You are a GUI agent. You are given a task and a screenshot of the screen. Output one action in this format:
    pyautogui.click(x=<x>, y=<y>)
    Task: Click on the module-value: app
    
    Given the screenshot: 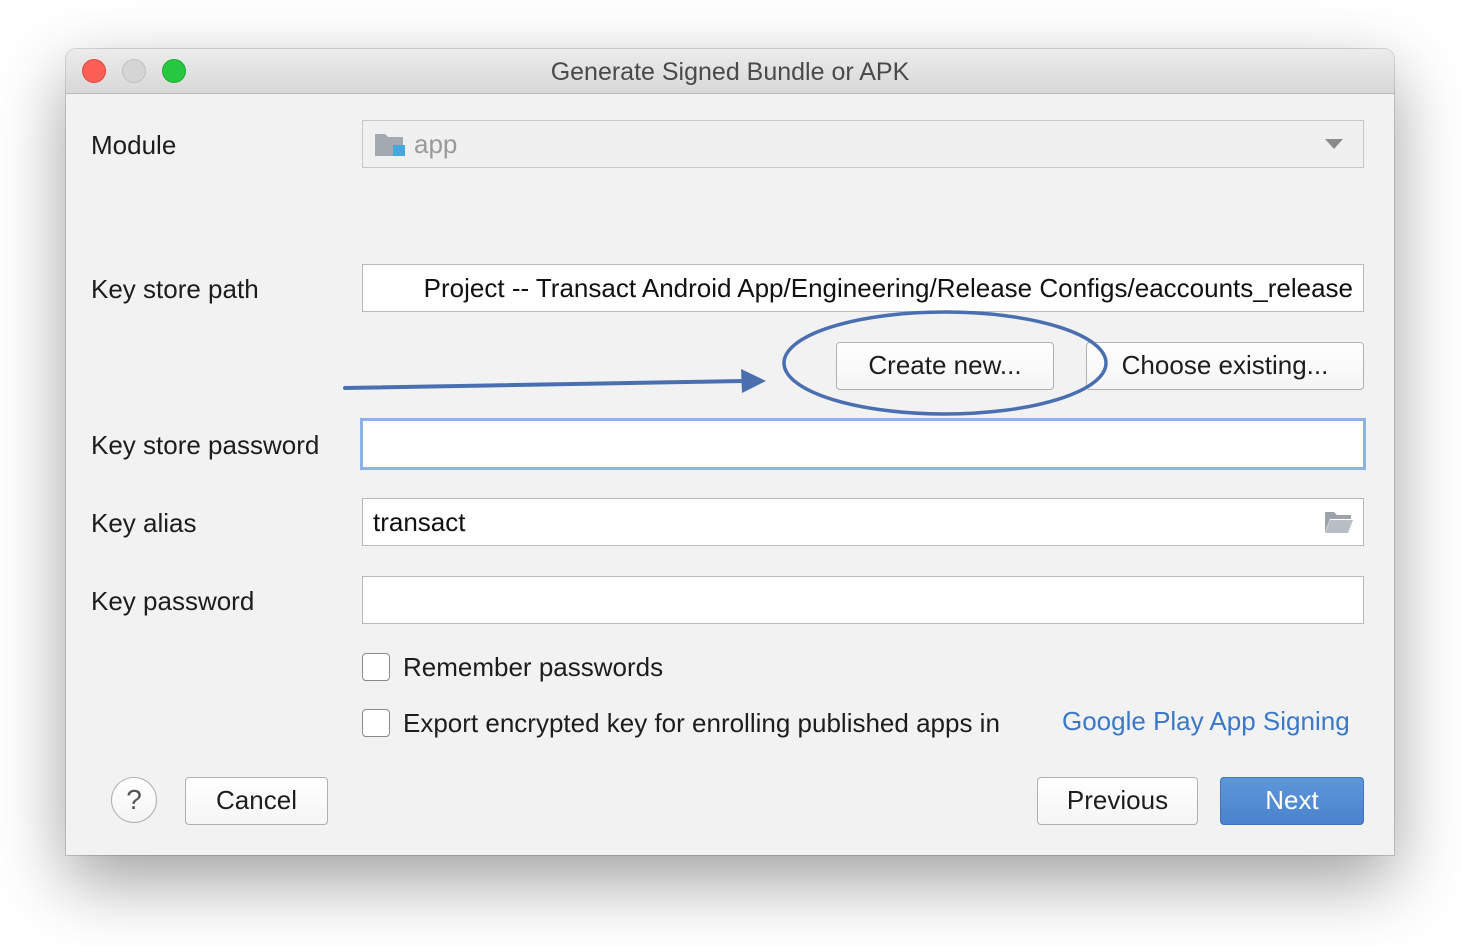 What is the action you would take?
    pyautogui.click(x=436, y=144)
    